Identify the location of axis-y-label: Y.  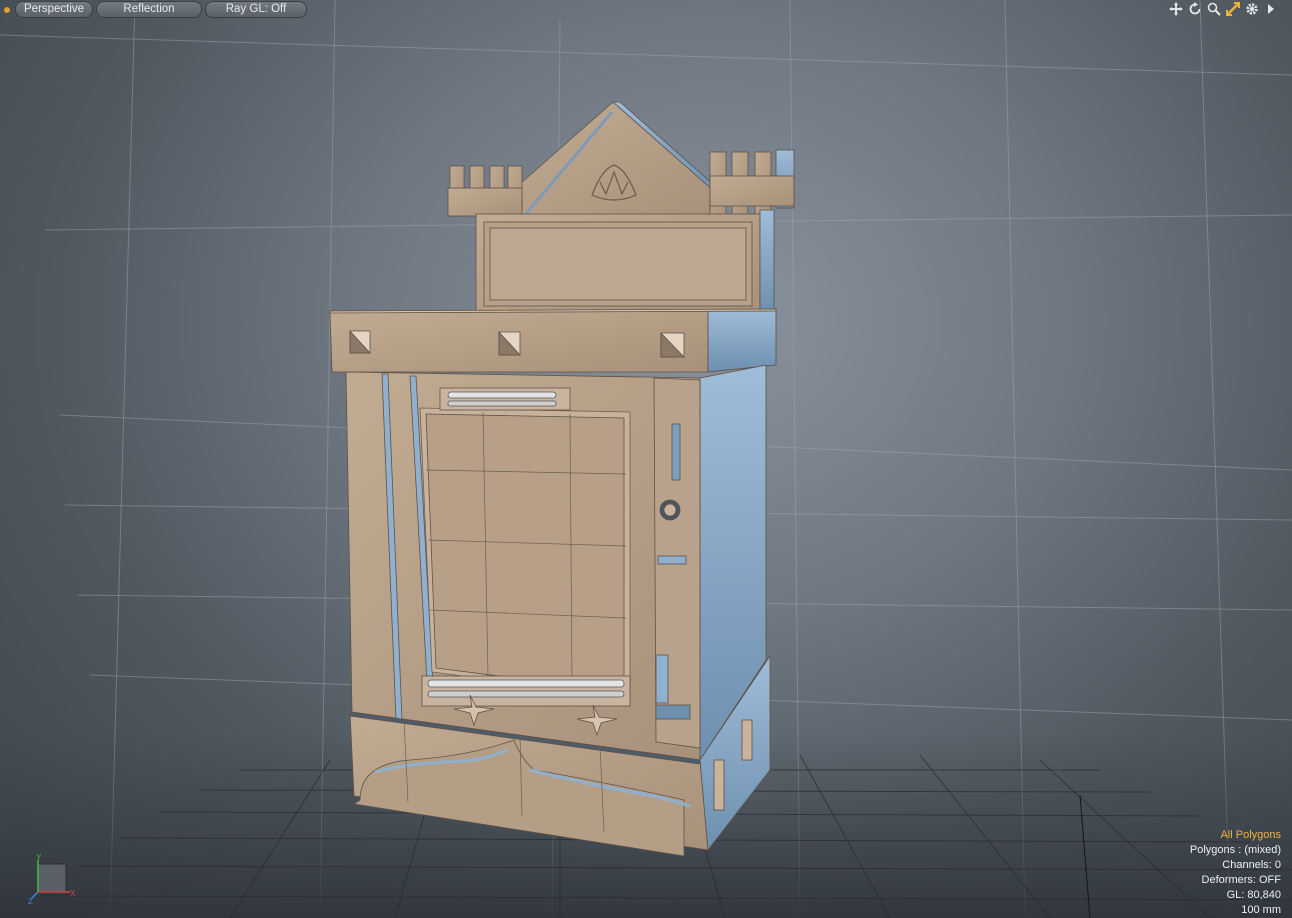
(39, 858).